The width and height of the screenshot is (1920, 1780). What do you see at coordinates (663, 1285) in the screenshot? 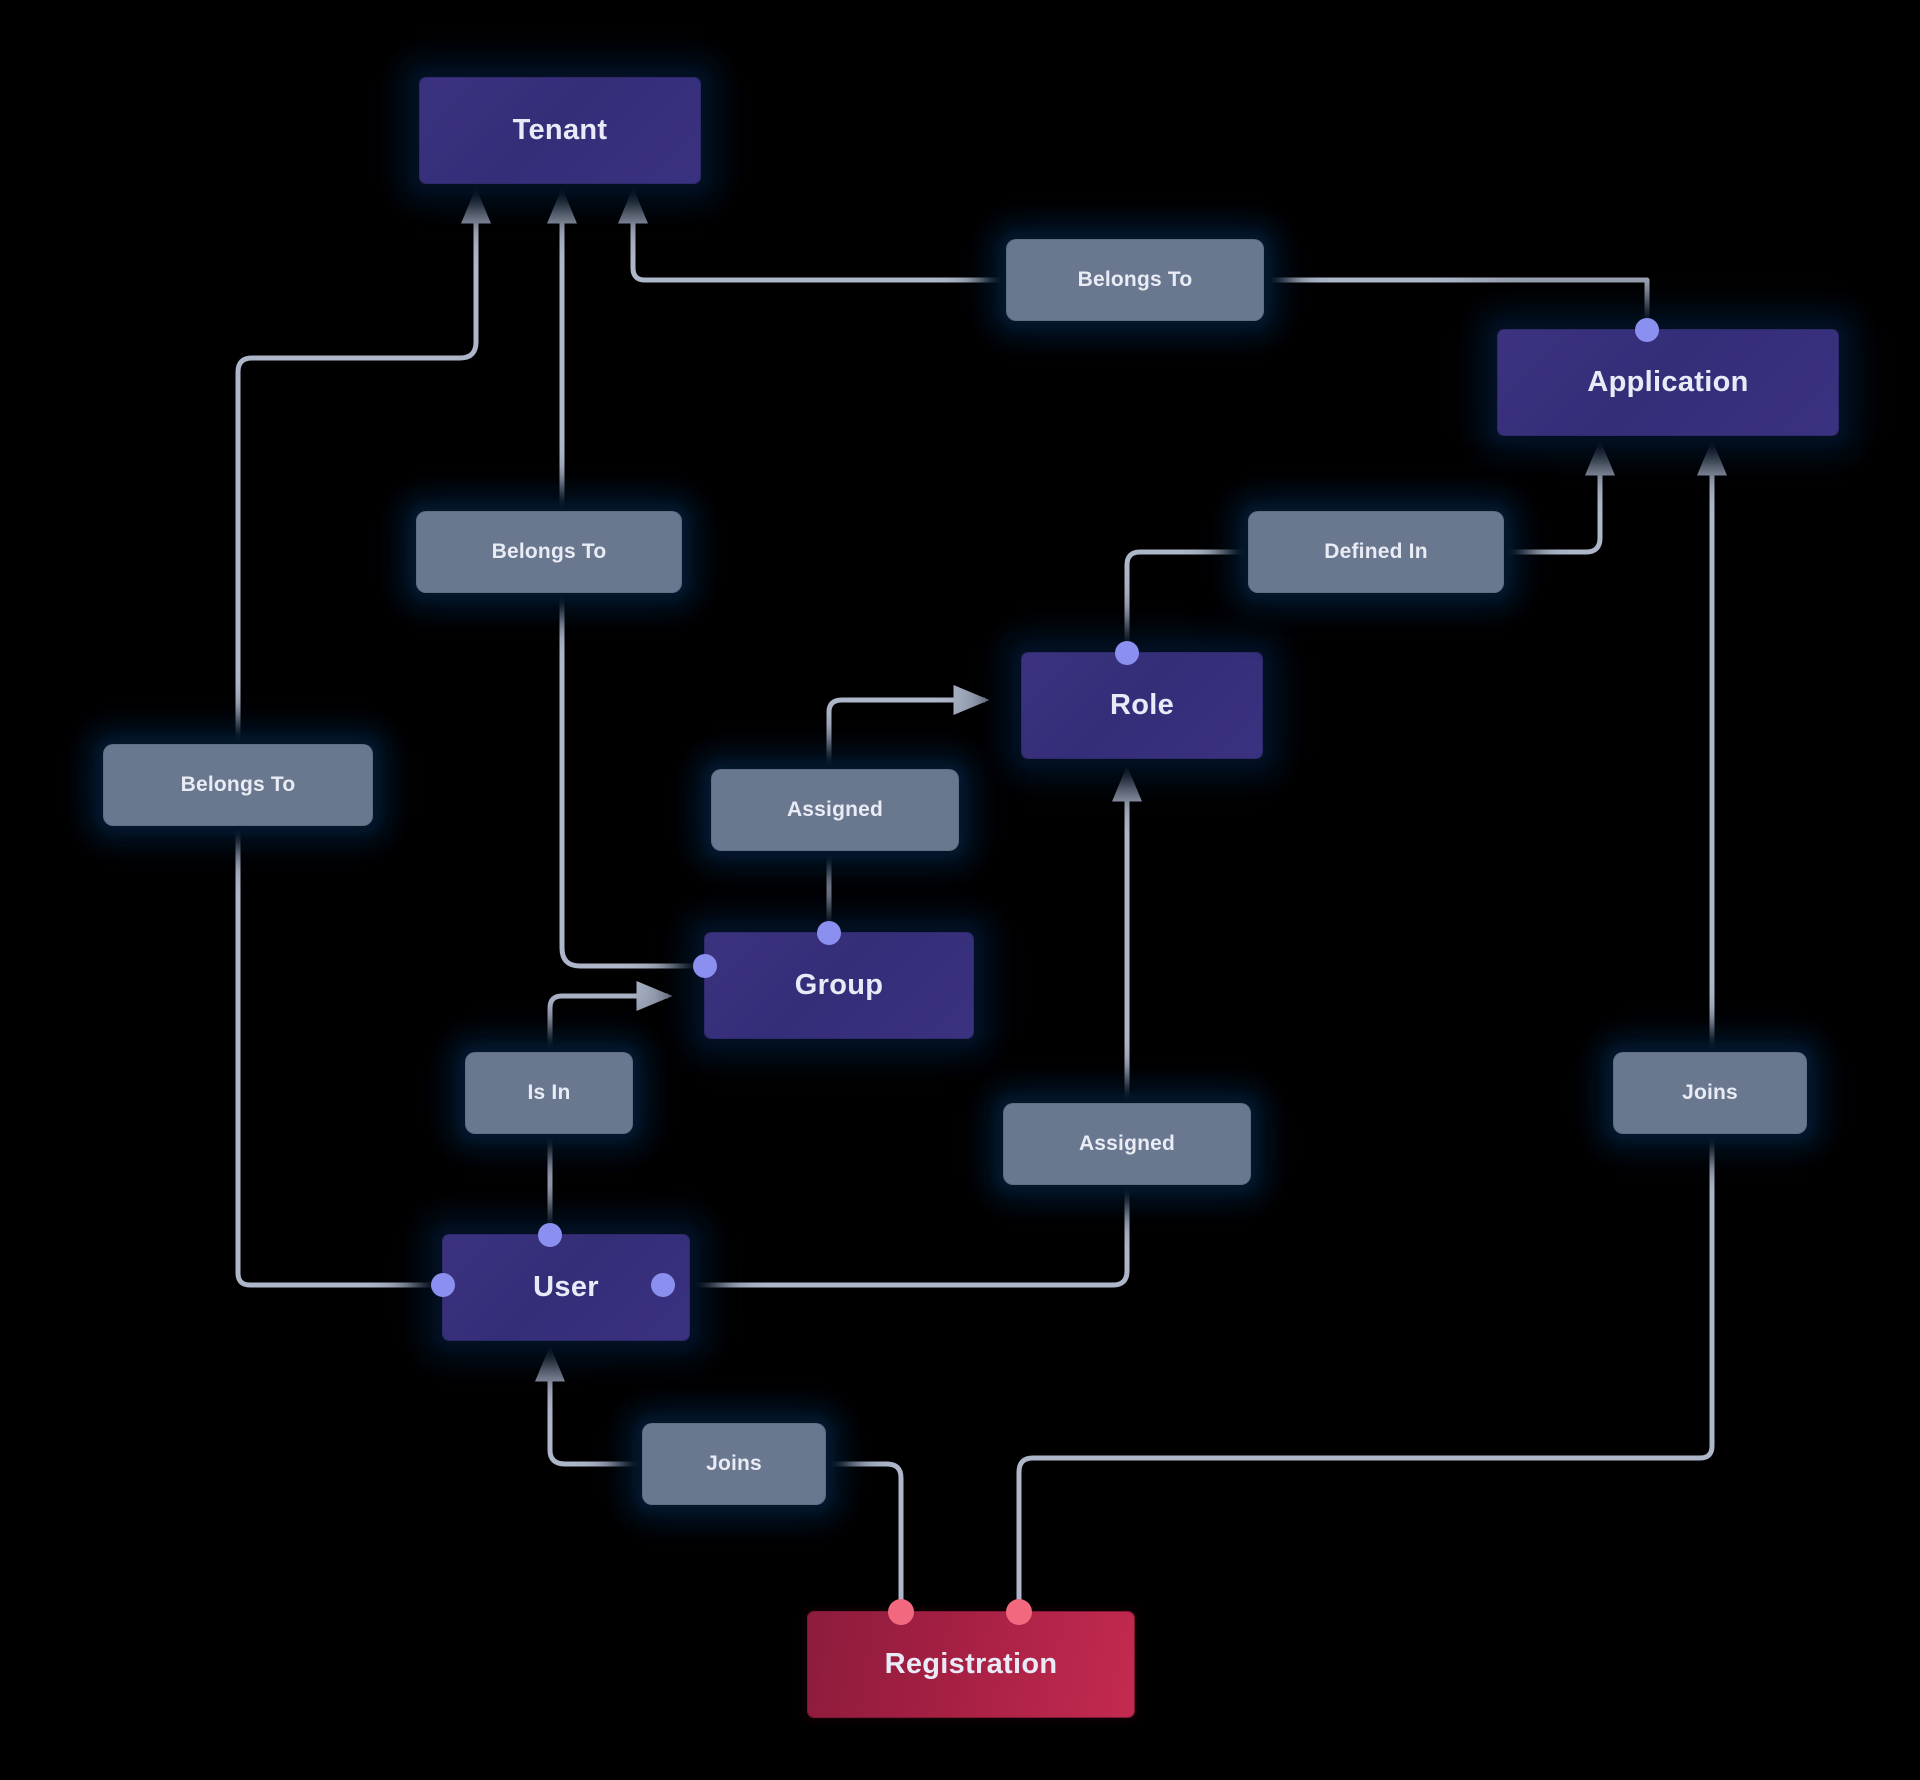
I see `connection-dot-user-right` at bounding box center [663, 1285].